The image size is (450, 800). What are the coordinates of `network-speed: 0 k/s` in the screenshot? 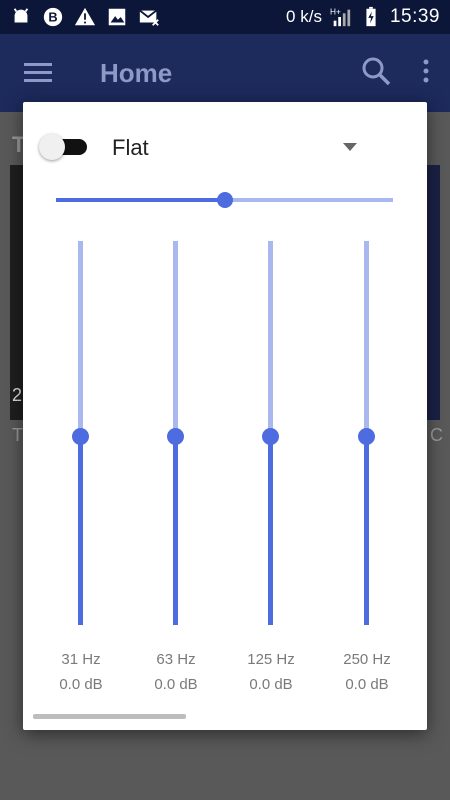 It's located at (304, 16).